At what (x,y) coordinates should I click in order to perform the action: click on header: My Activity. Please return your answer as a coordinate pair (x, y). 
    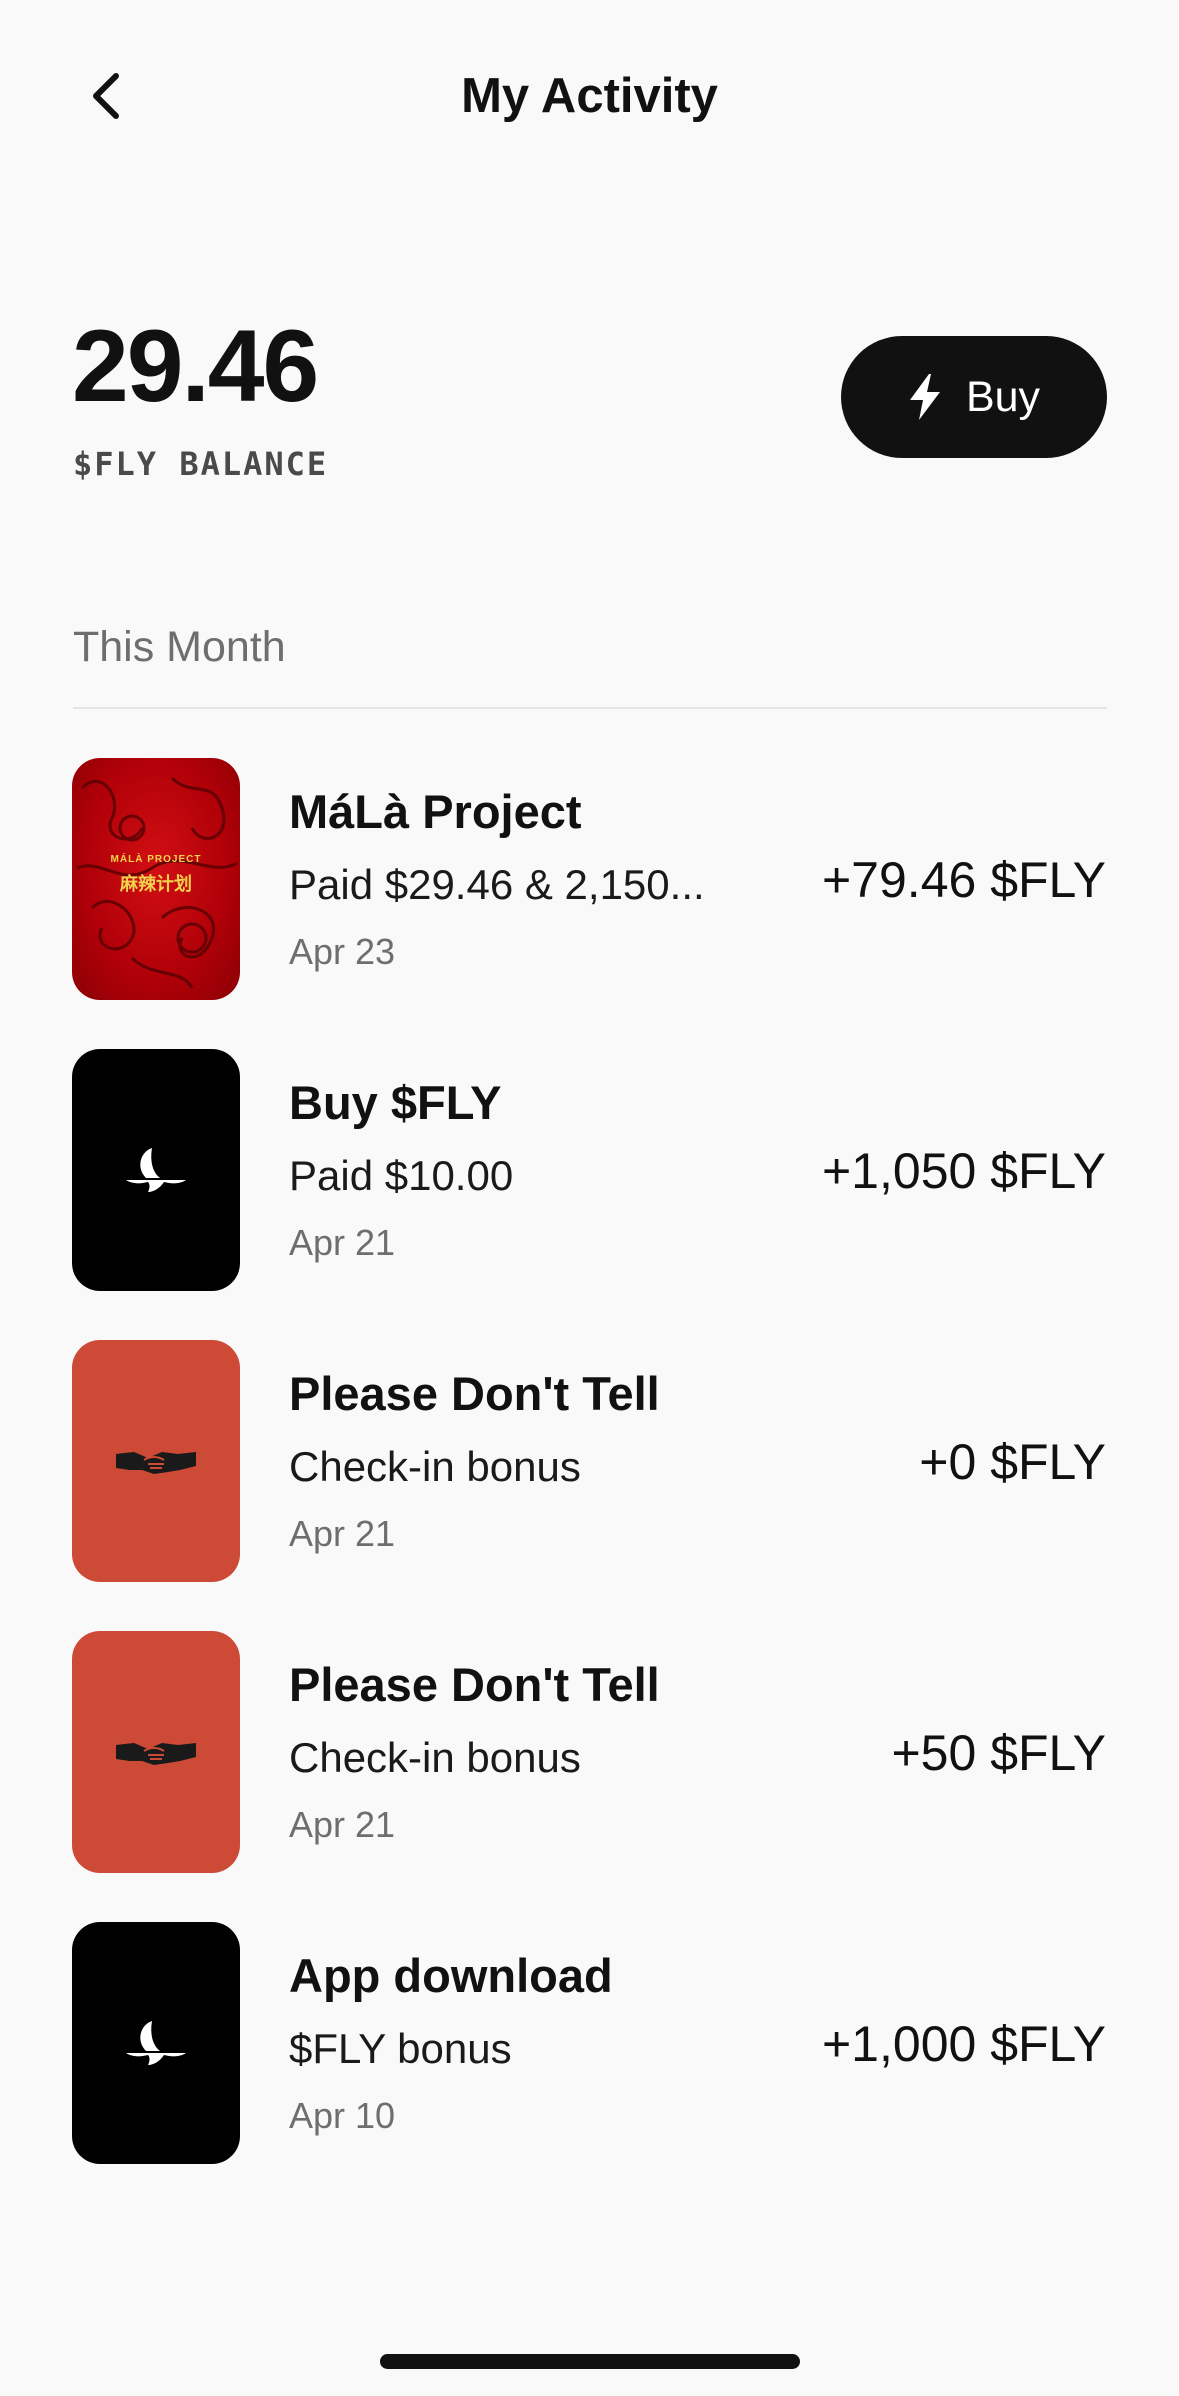
    Looking at the image, I should click on (589, 95).